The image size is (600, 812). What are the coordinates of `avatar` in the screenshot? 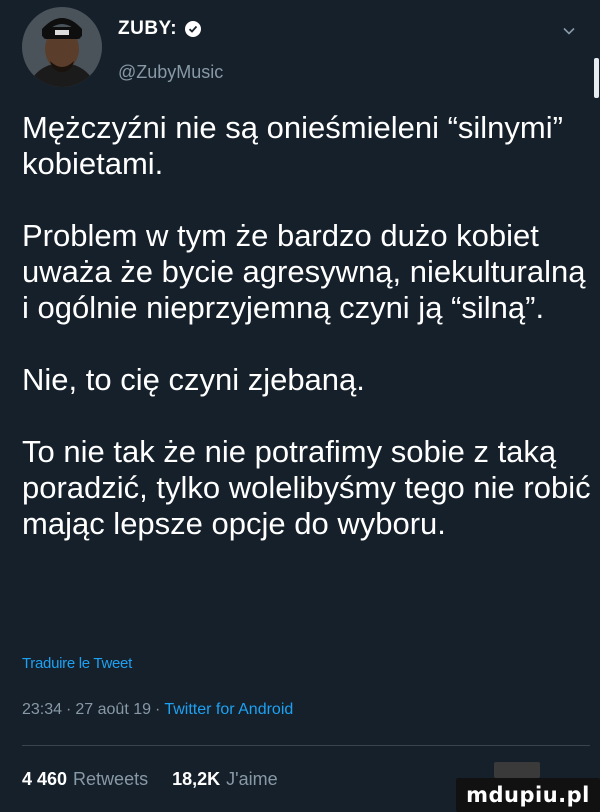 It's located at (62, 47).